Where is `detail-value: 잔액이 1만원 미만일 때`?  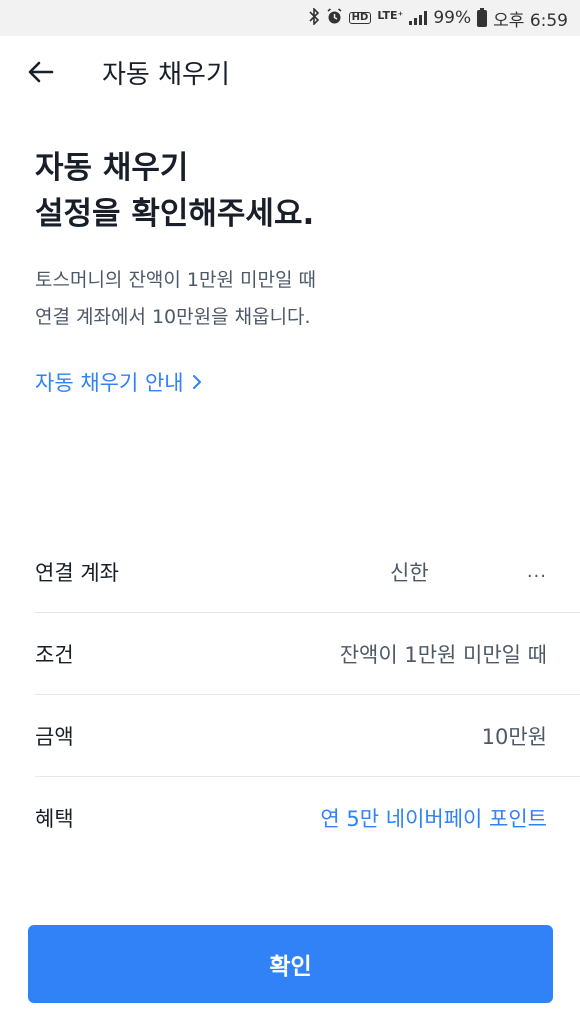 detail-value: 잔액이 1만원 미만일 때 is located at coordinates (443, 654).